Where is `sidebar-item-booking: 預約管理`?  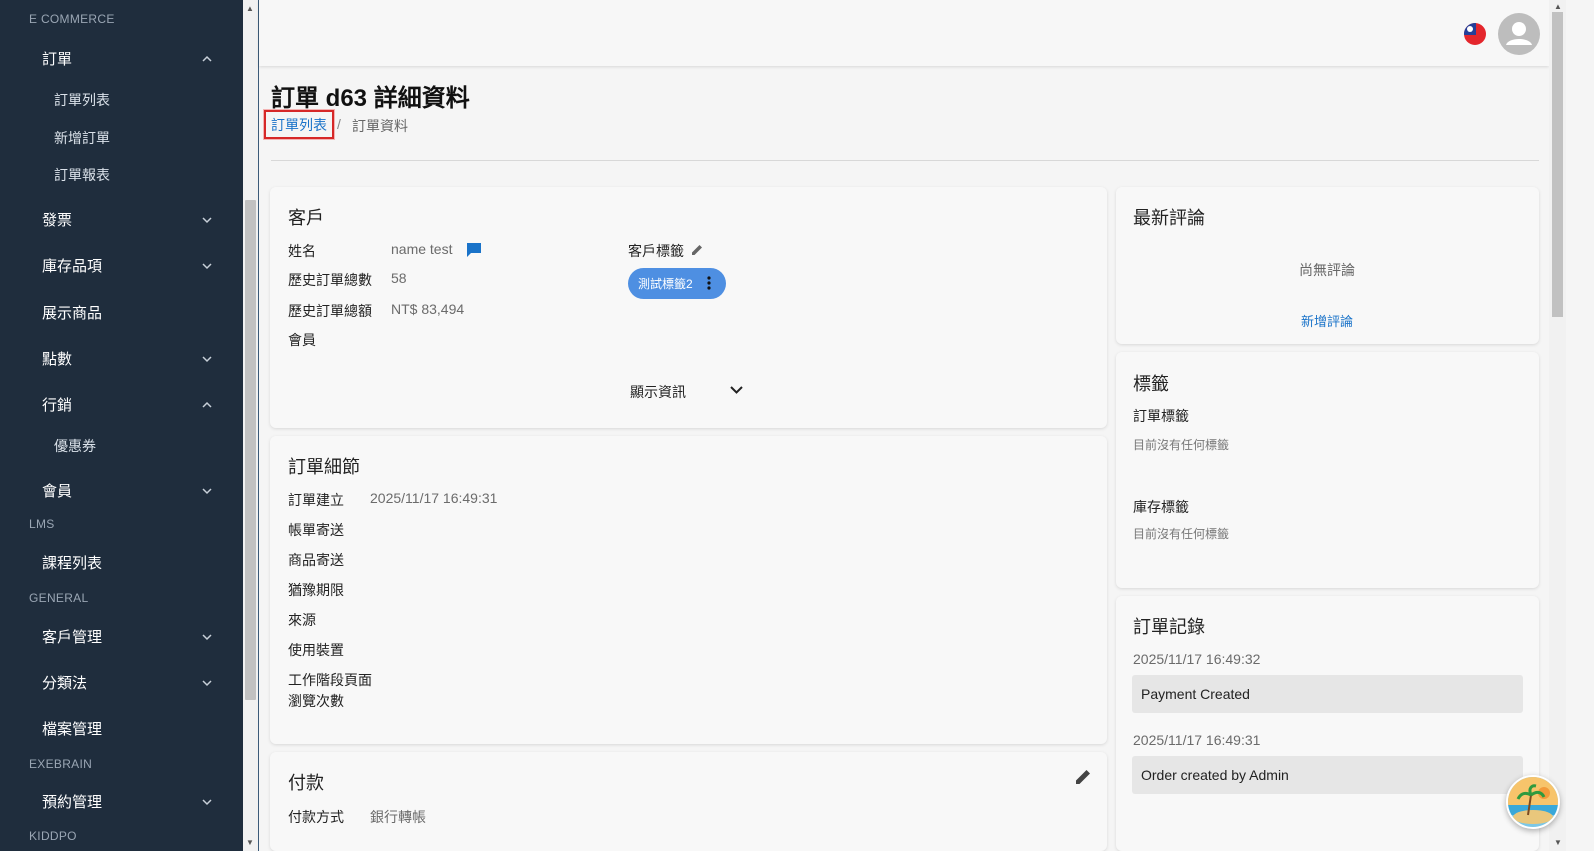
sidebar-item-booking: 預約管理 is located at coordinates (127, 801).